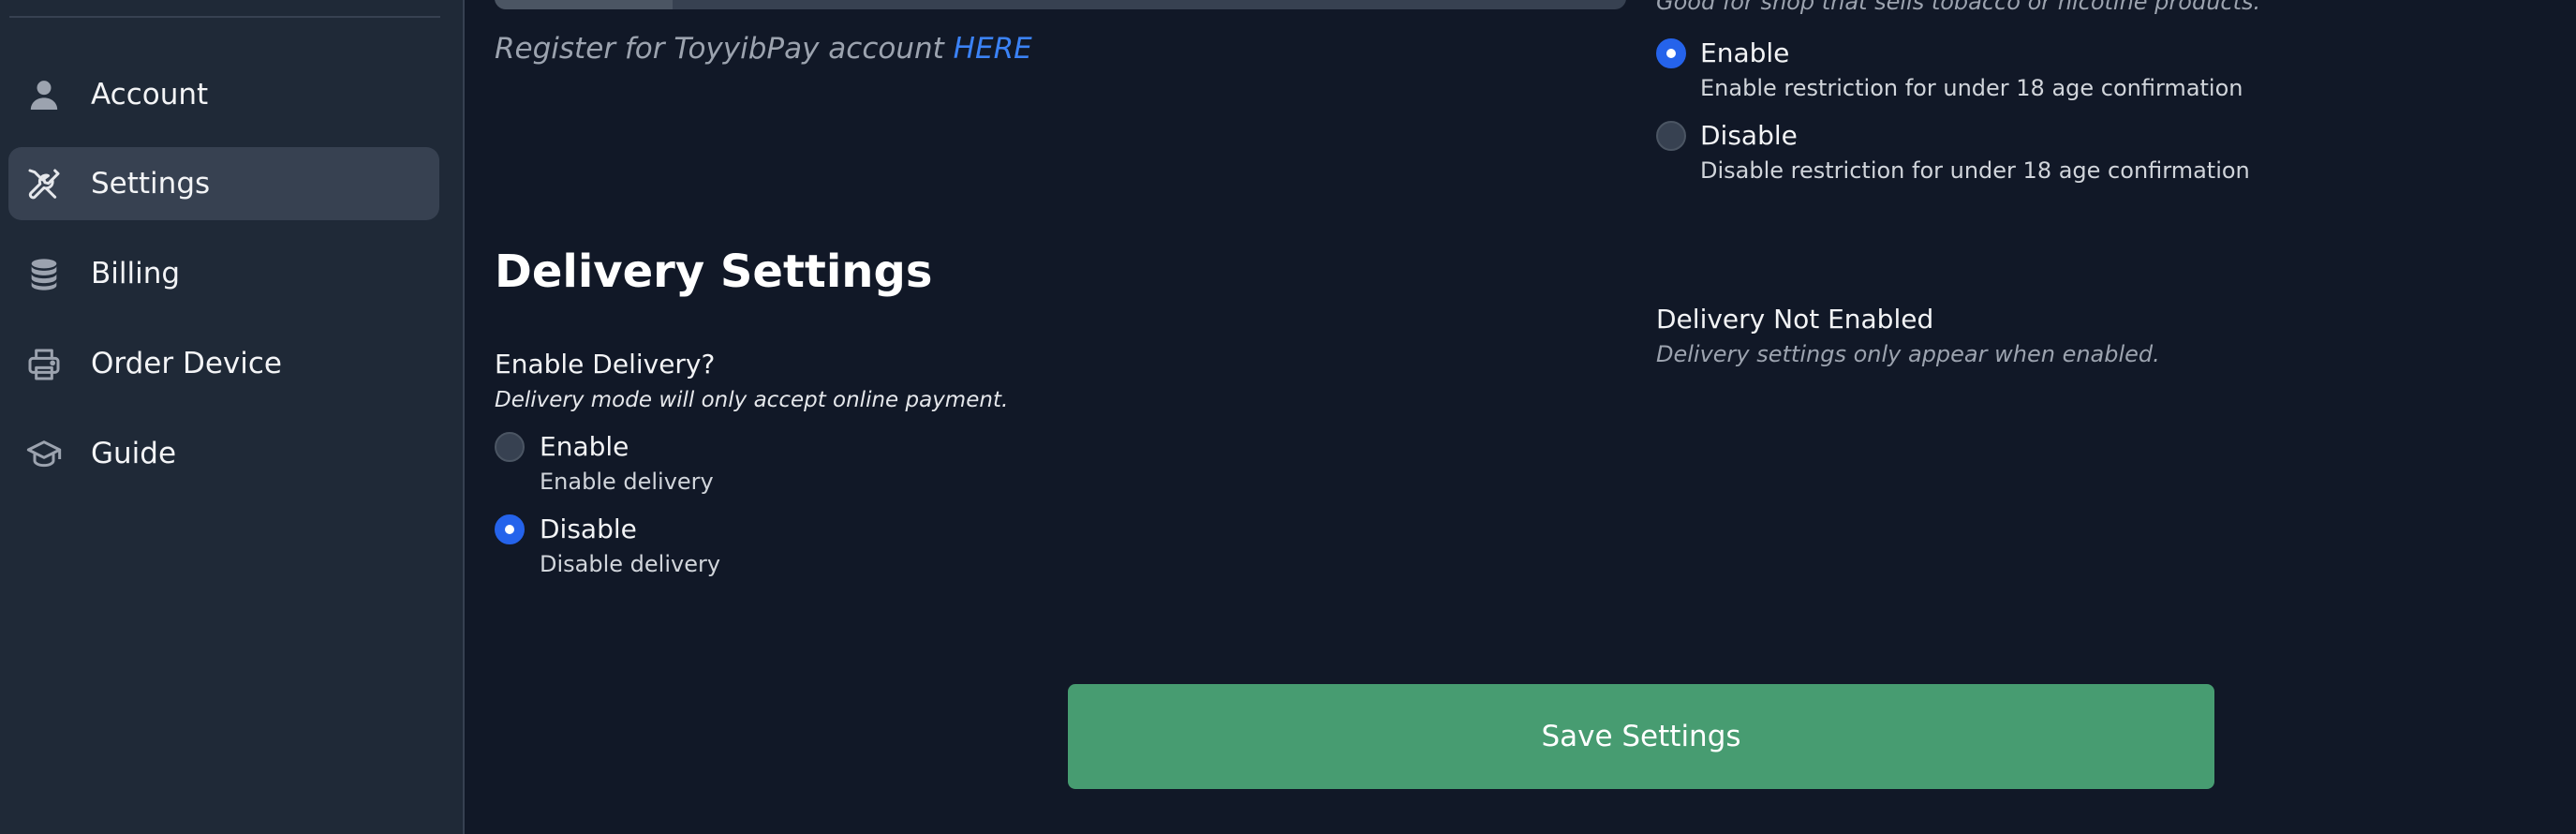 Image resolution: width=2576 pixels, height=834 pixels. Describe the element at coordinates (223, 454) in the screenshot. I see `sidebar-item-guide: Guide` at that location.